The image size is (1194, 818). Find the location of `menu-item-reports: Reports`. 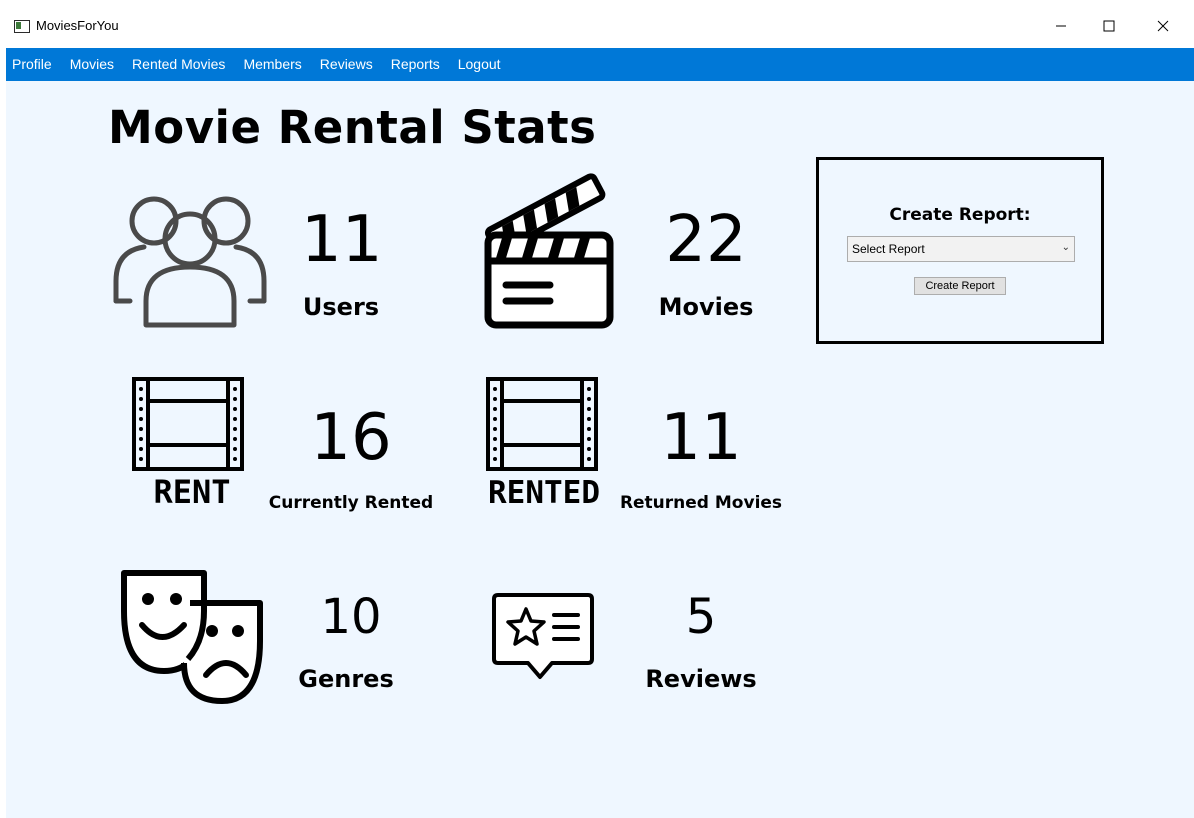

menu-item-reports: Reports is located at coordinates (415, 64).